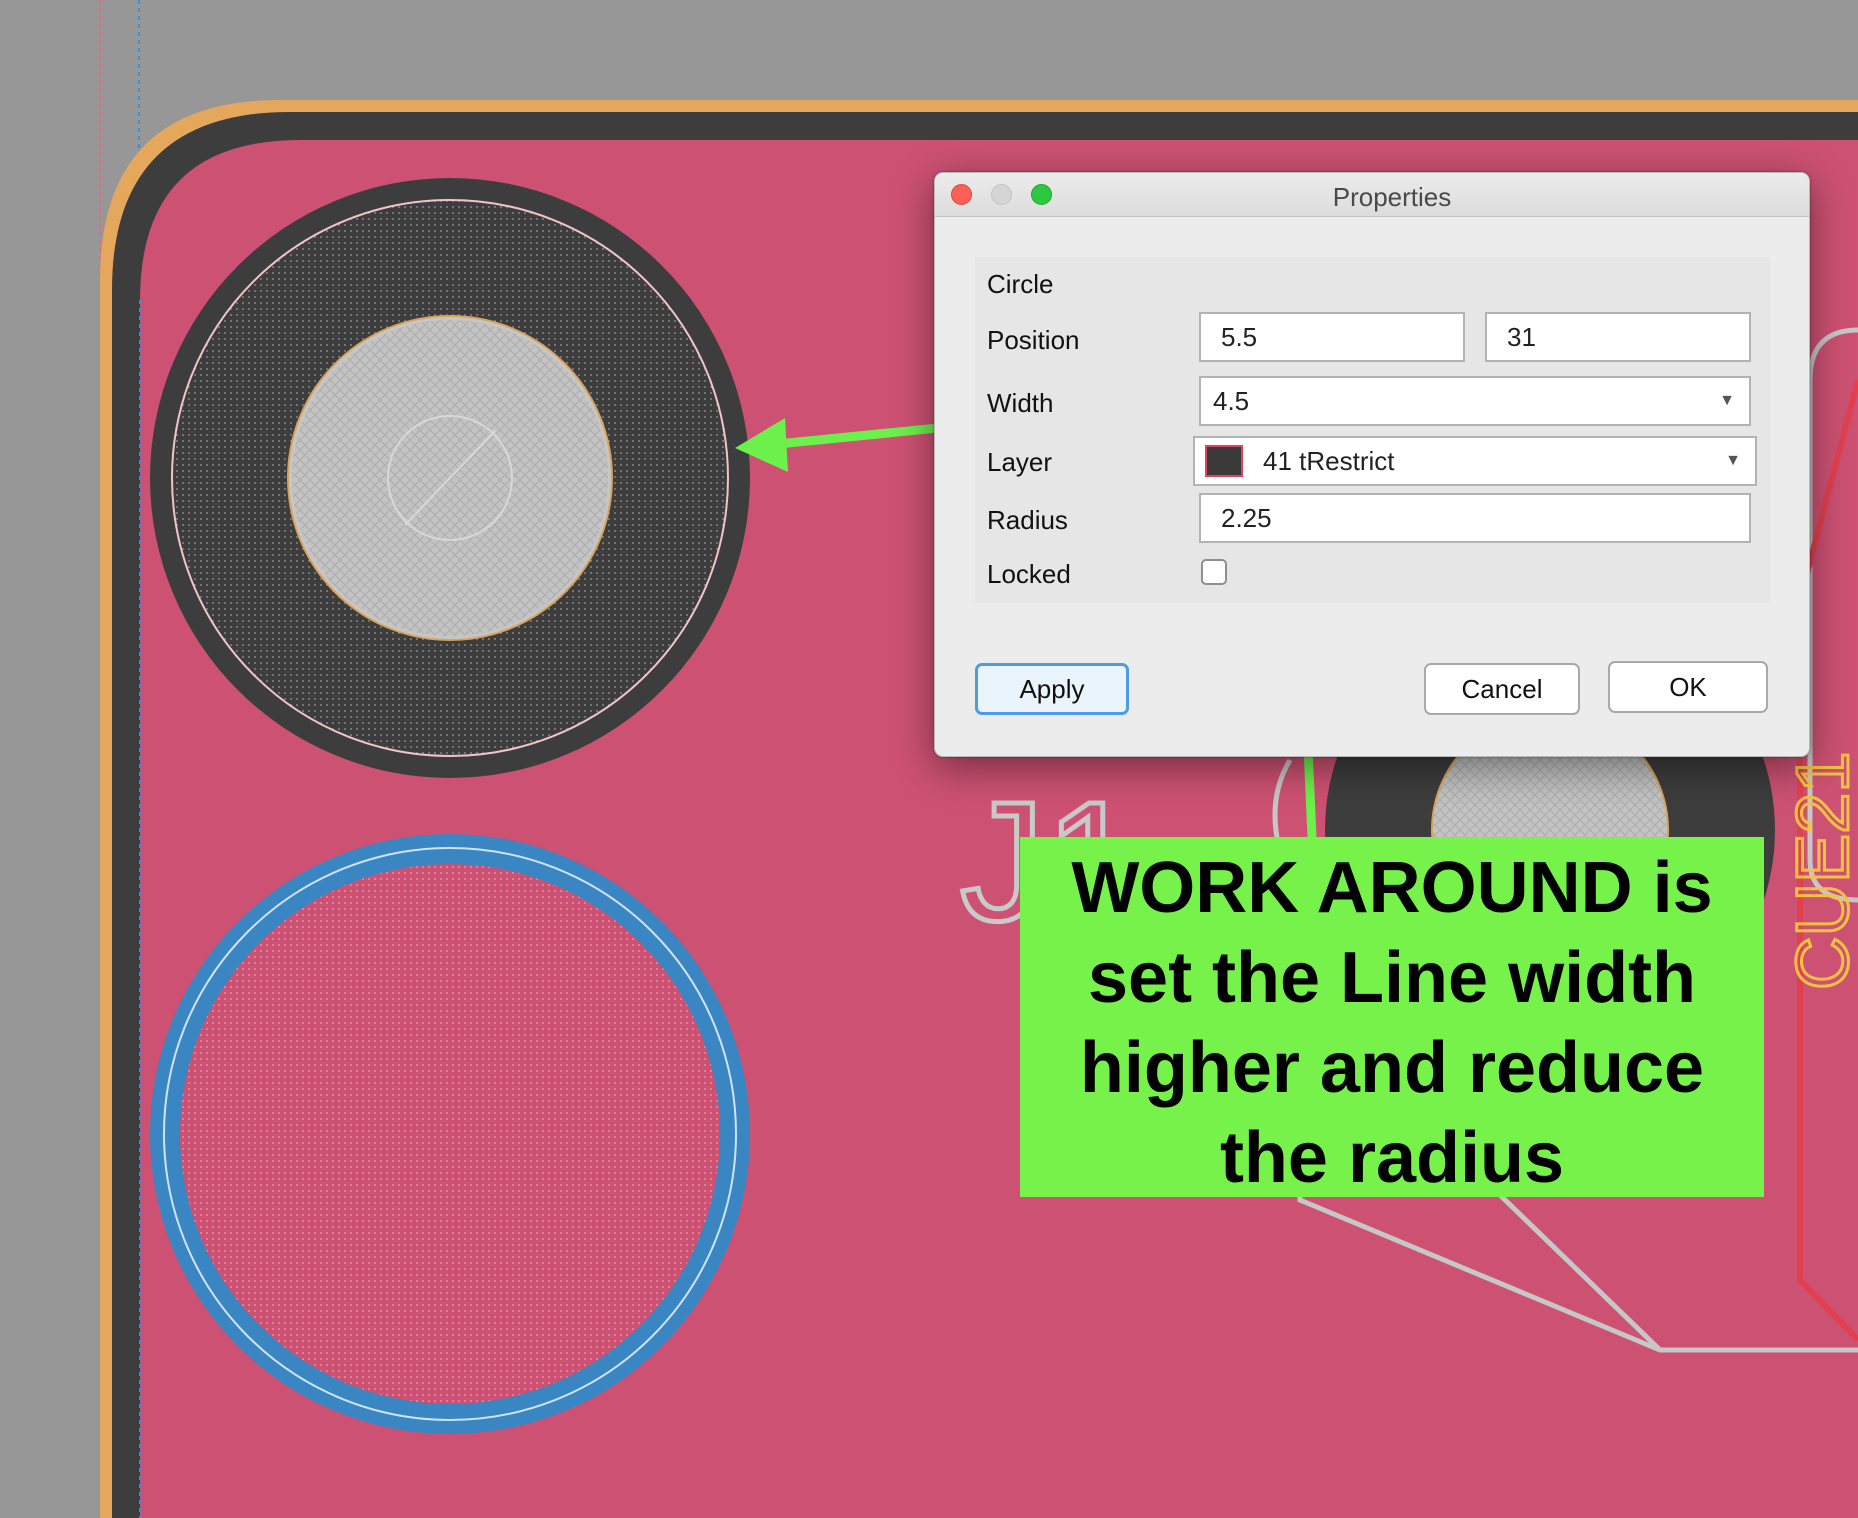  Describe the element at coordinates (1819, 870) in the screenshot. I see `part-label-right: CUE21` at that location.